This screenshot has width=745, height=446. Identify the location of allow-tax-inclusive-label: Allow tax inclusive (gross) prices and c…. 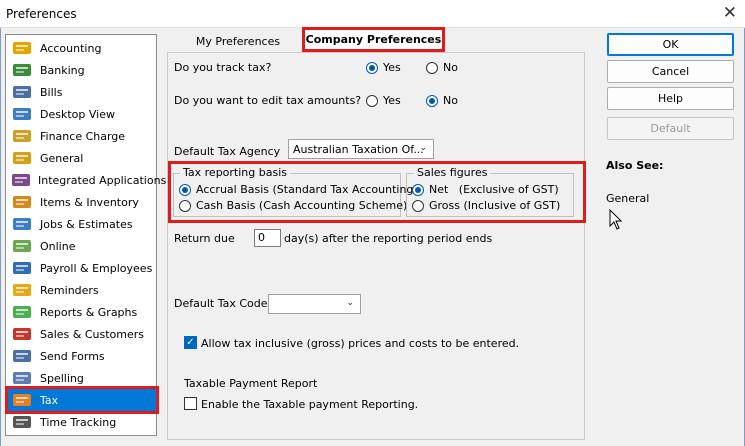
(360, 343).